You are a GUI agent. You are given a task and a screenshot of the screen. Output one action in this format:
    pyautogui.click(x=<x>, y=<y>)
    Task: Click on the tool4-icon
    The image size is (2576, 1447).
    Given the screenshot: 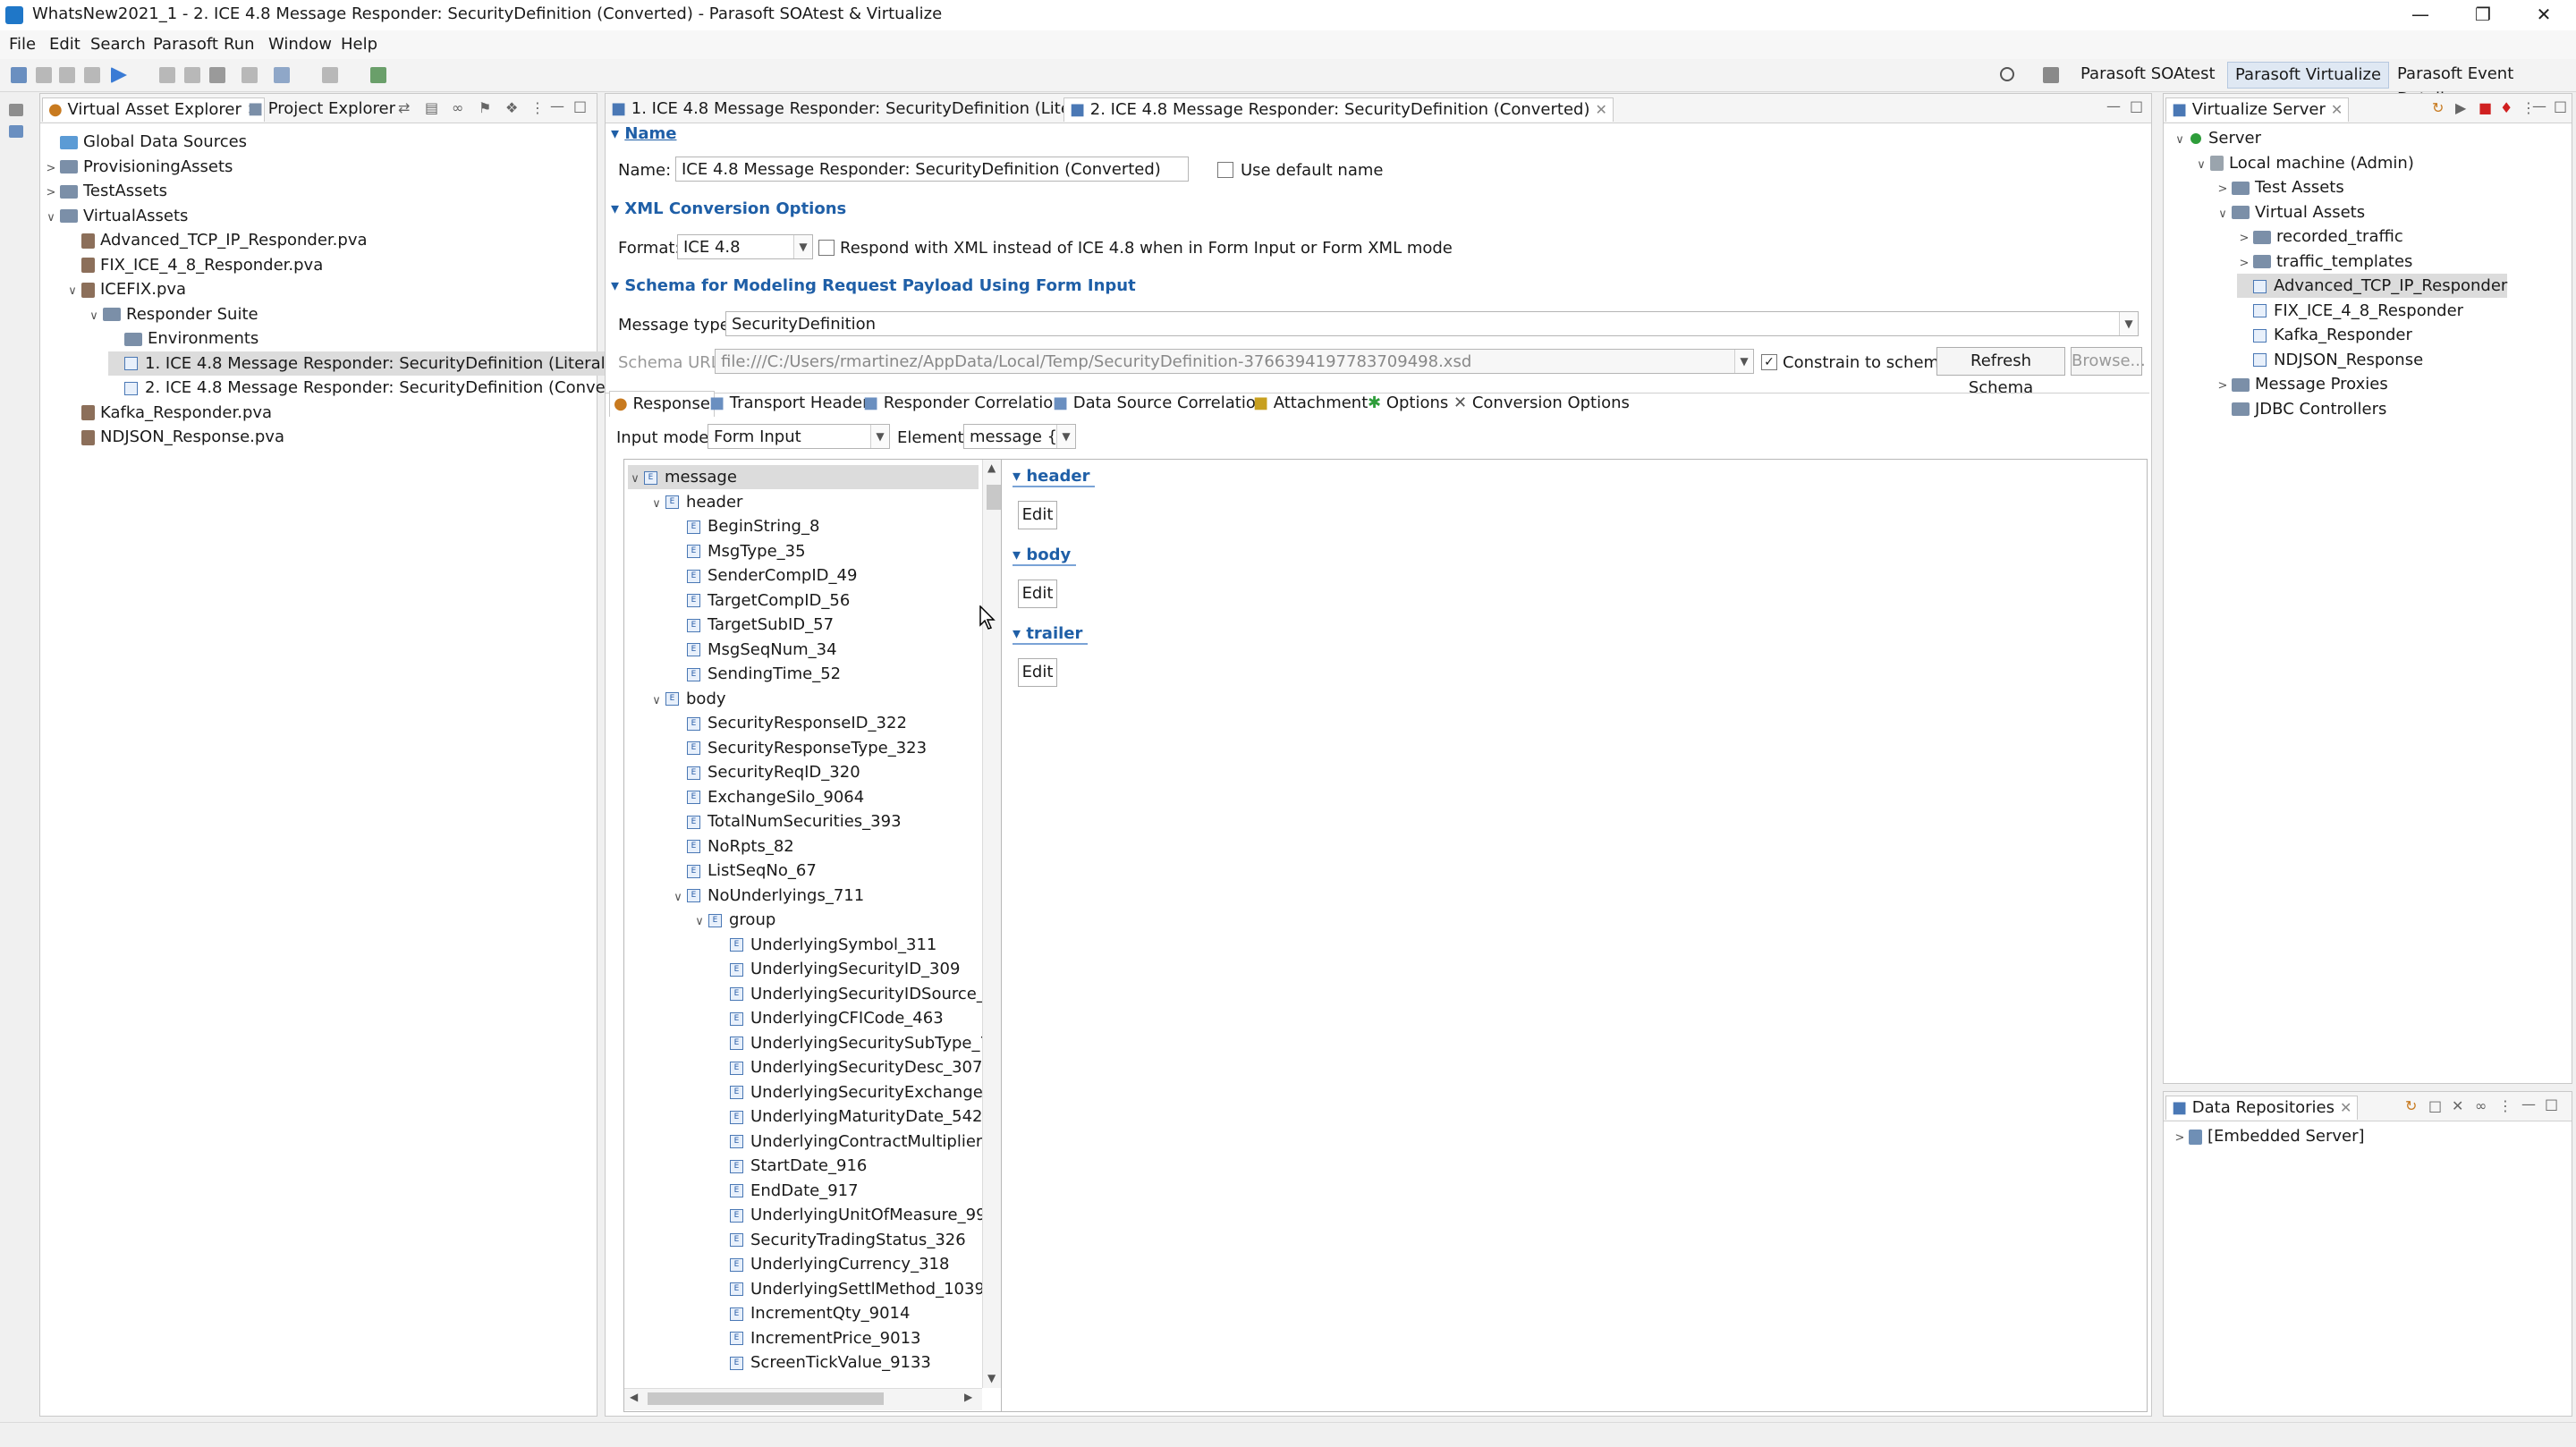 What is the action you would take?
    pyautogui.click(x=250, y=75)
    